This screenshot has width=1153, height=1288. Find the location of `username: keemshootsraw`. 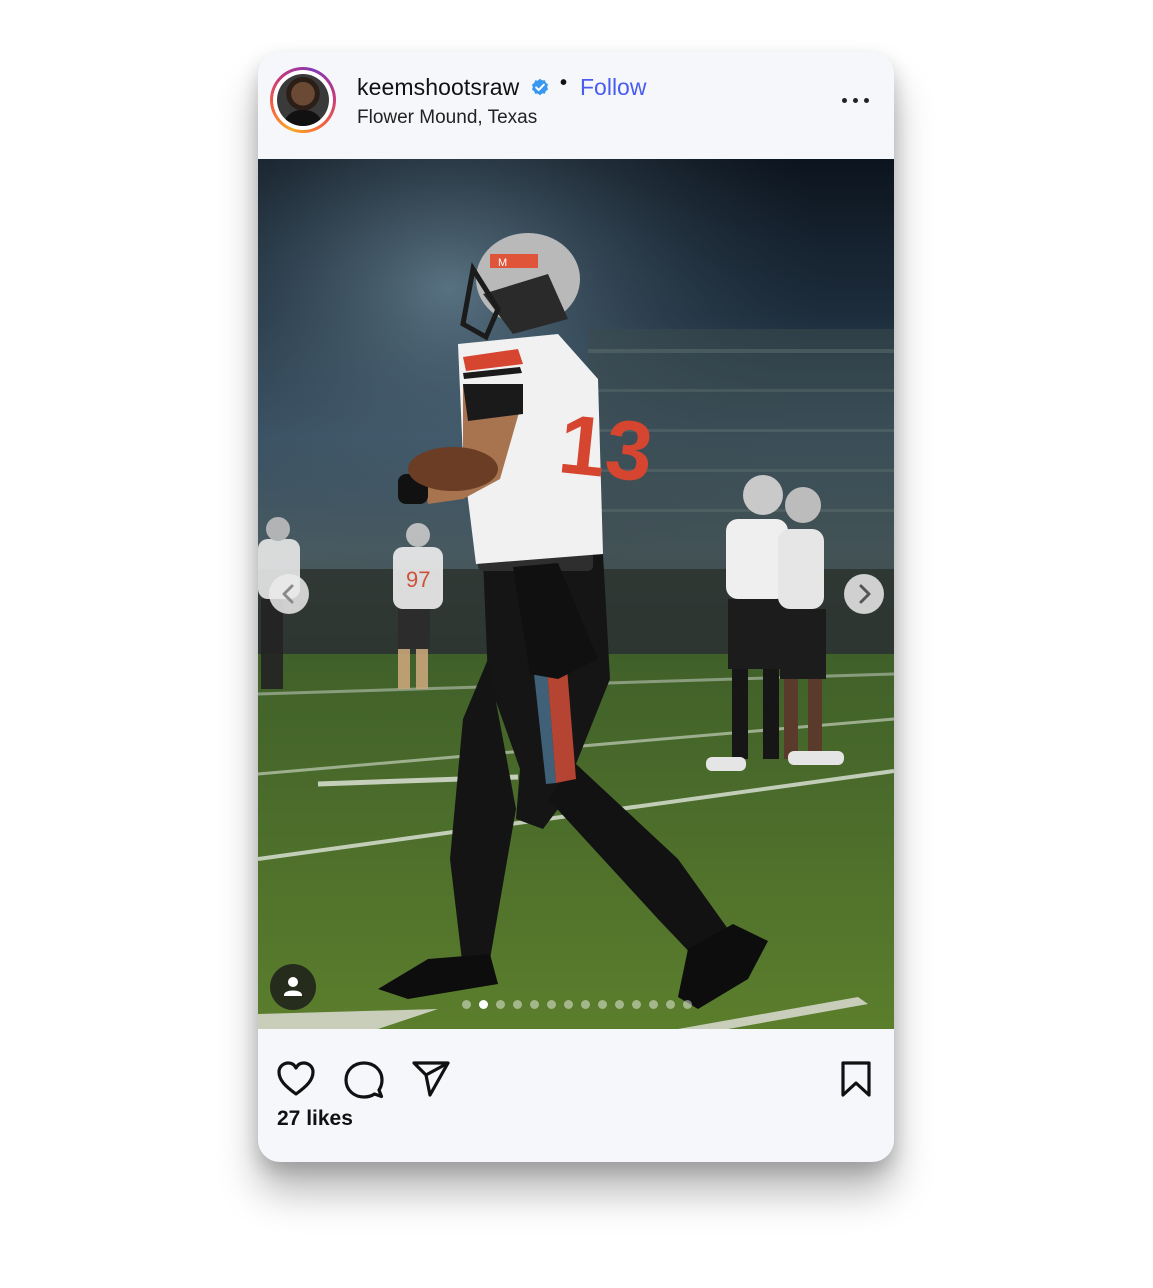

username: keemshootsraw is located at coordinates (438, 87).